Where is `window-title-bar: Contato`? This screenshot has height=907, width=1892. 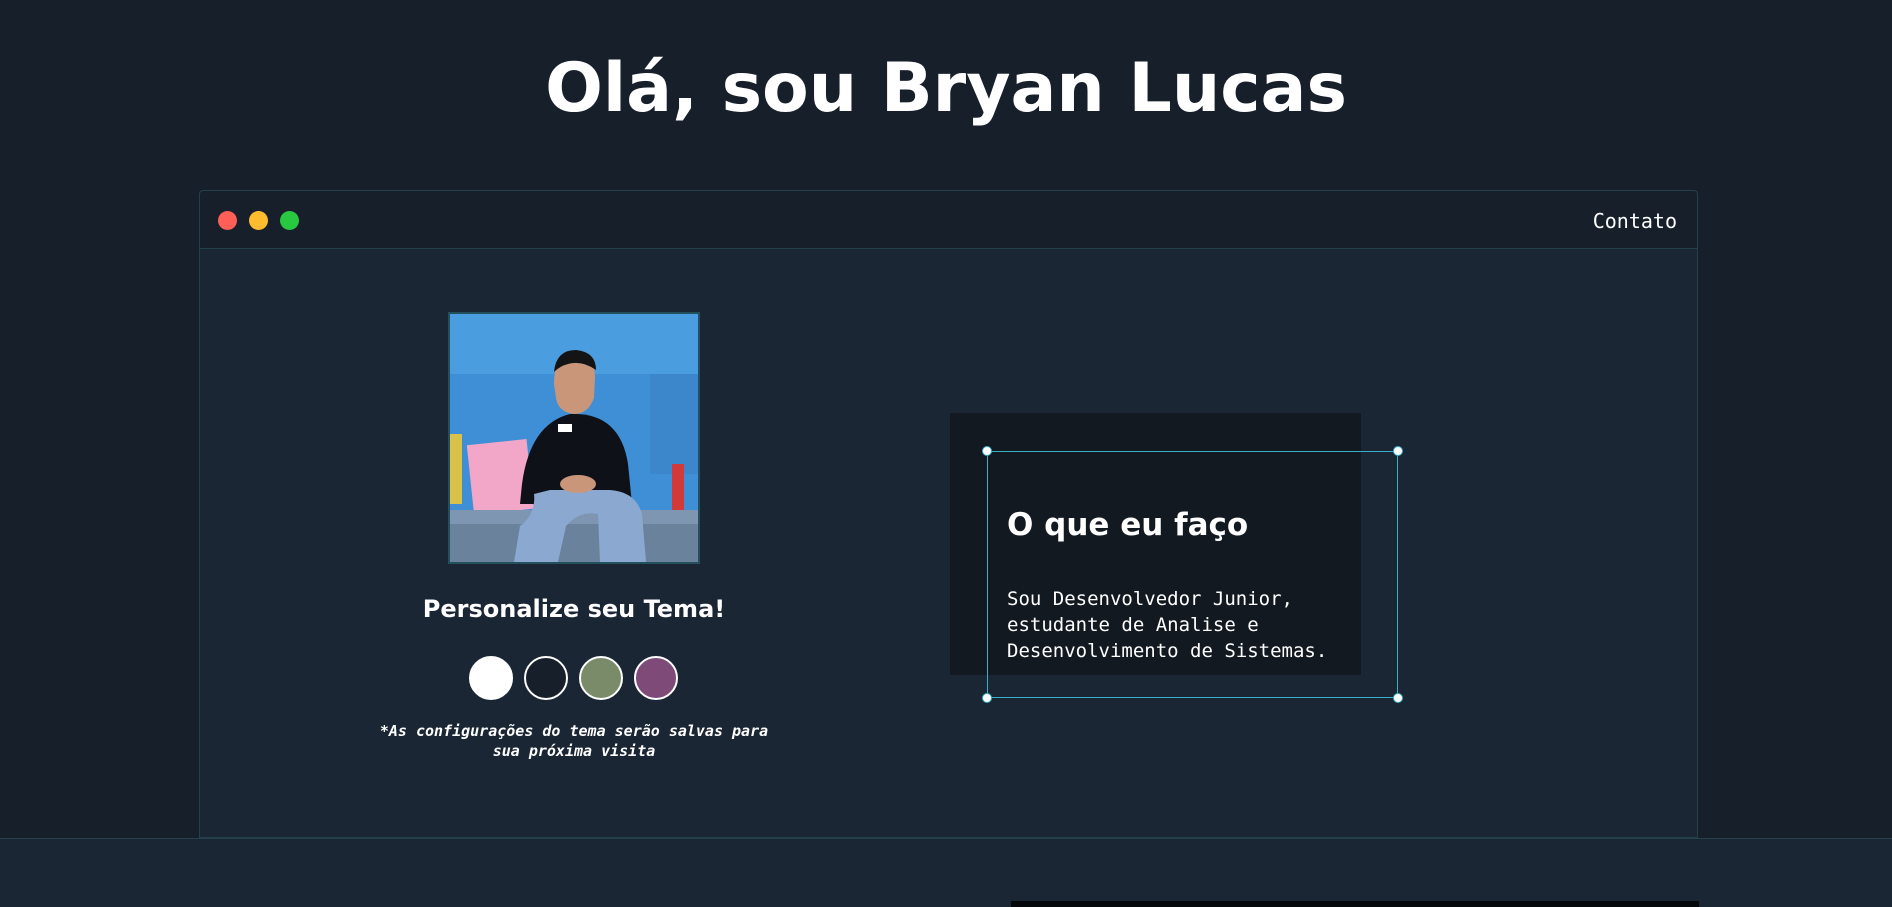 window-title-bar: Contato is located at coordinates (948, 220).